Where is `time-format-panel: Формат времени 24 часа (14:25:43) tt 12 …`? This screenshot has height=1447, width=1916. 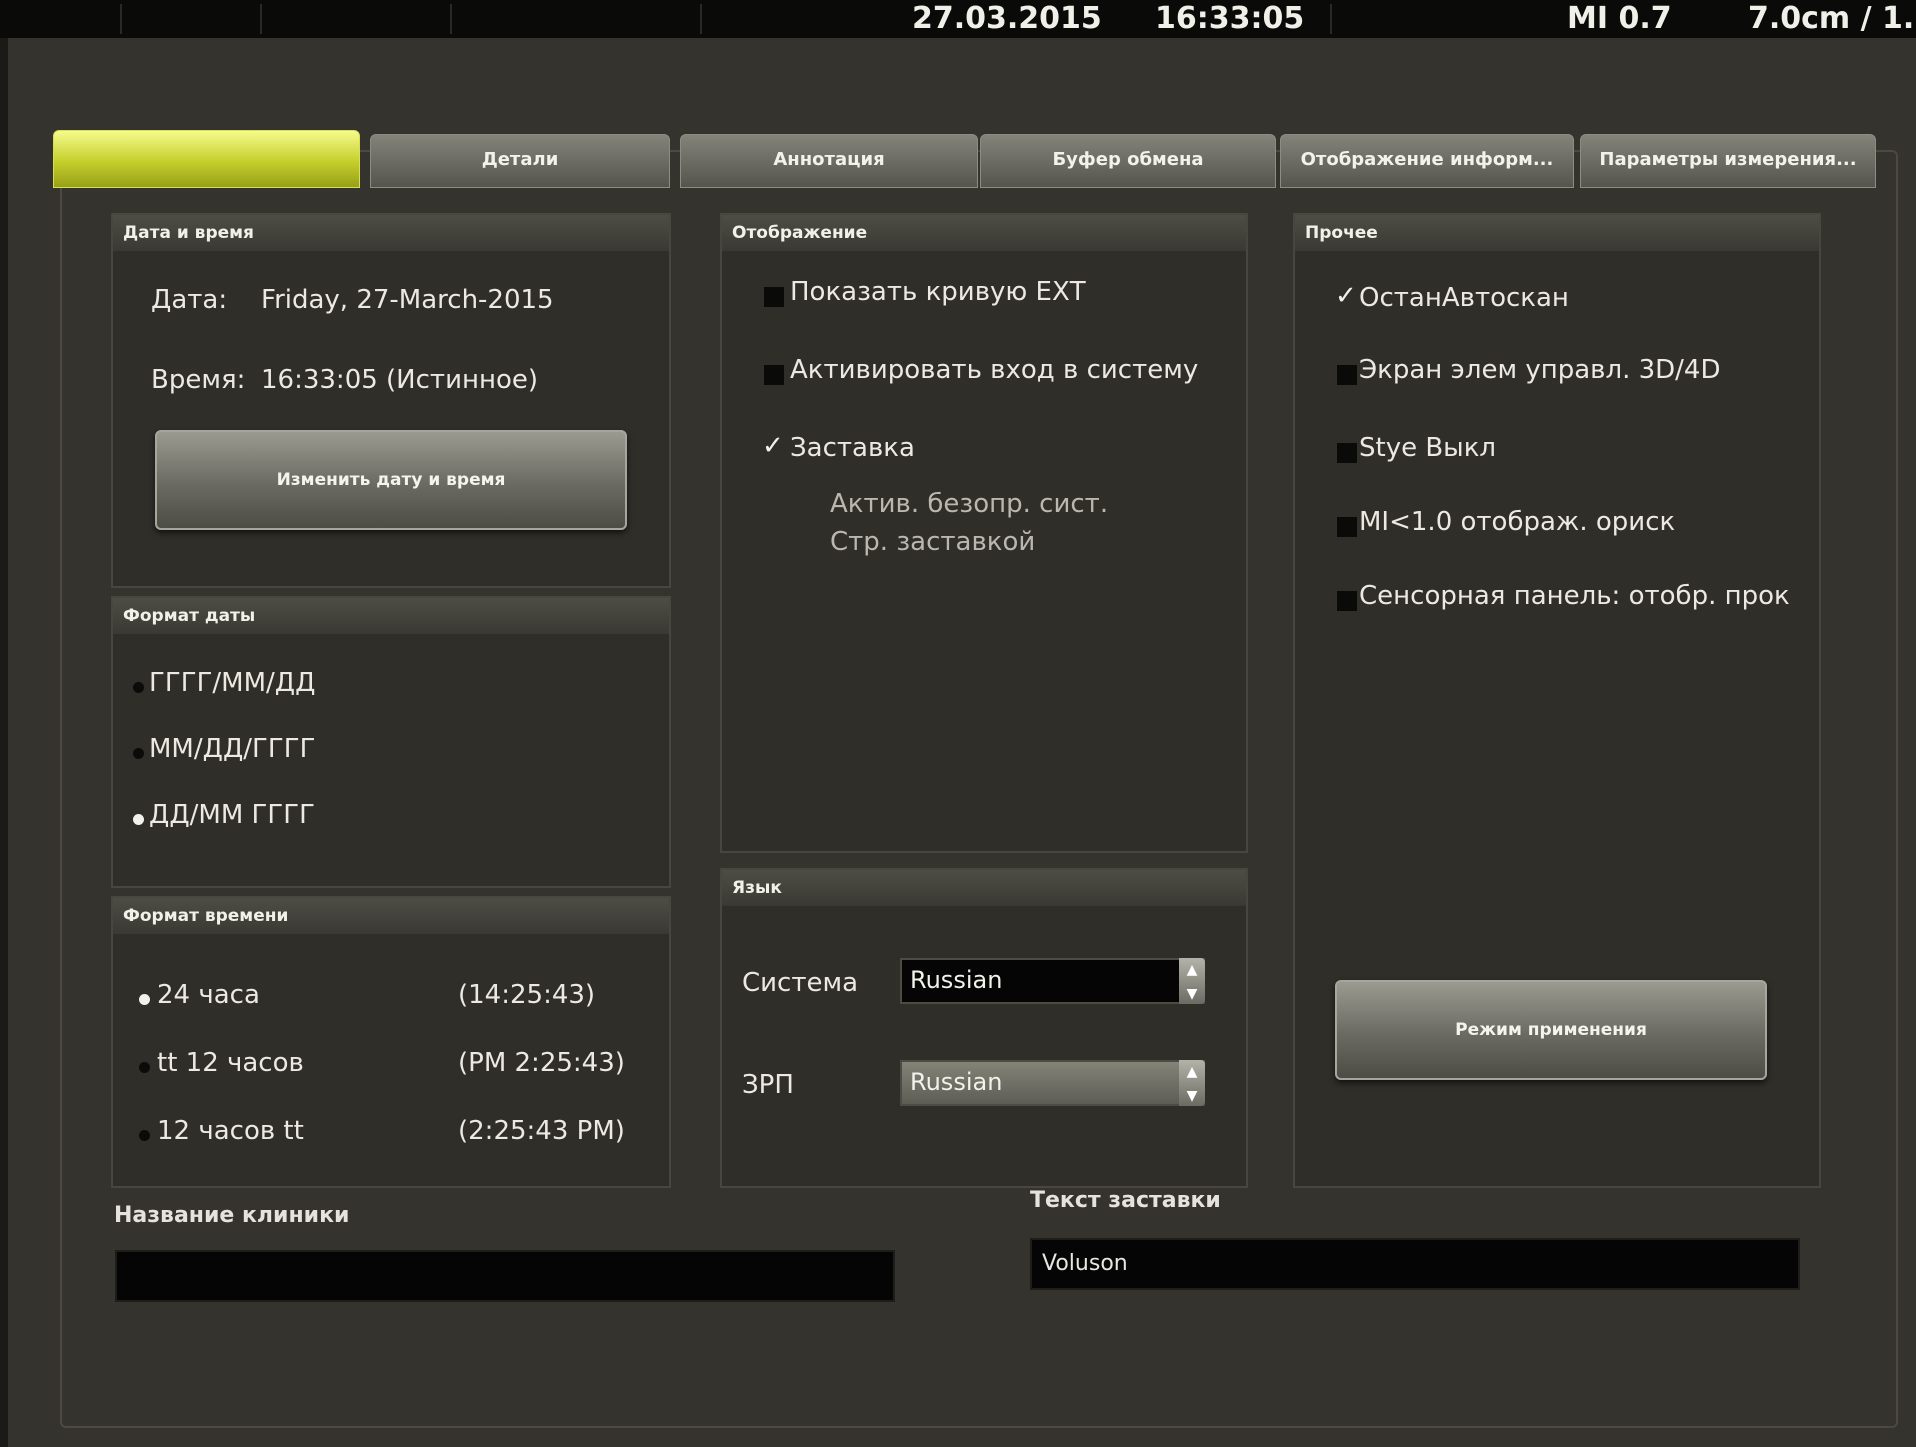
time-format-panel: Формат времени 24 часа (14:25:43) tt 12 … is located at coordinates (391, 1042).